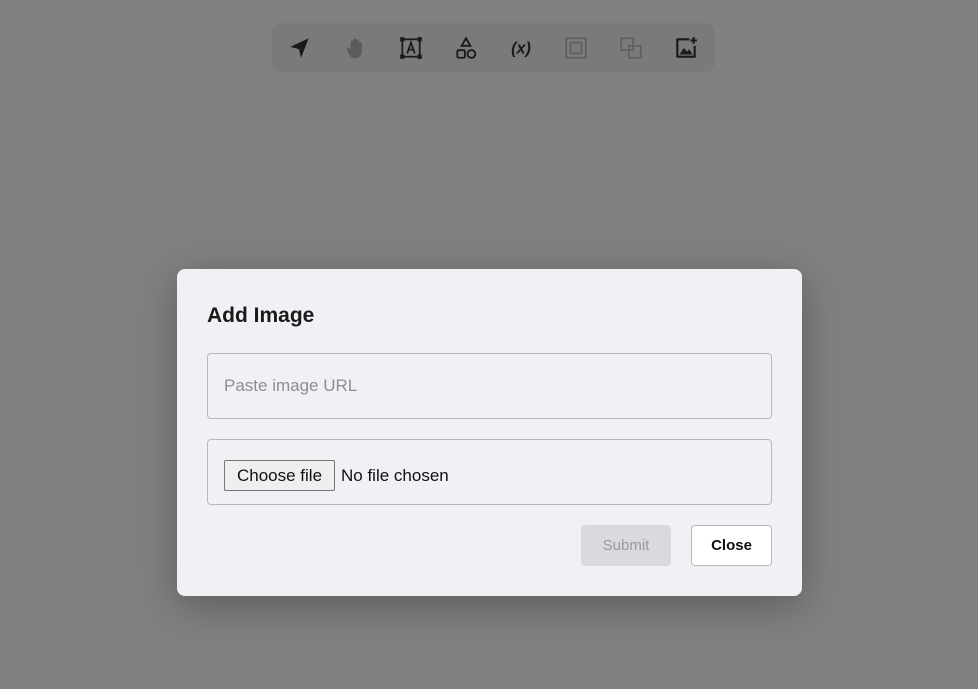 This screenshot has width=978, height=689. I want to click on text-box-icon, so click(411, 48).